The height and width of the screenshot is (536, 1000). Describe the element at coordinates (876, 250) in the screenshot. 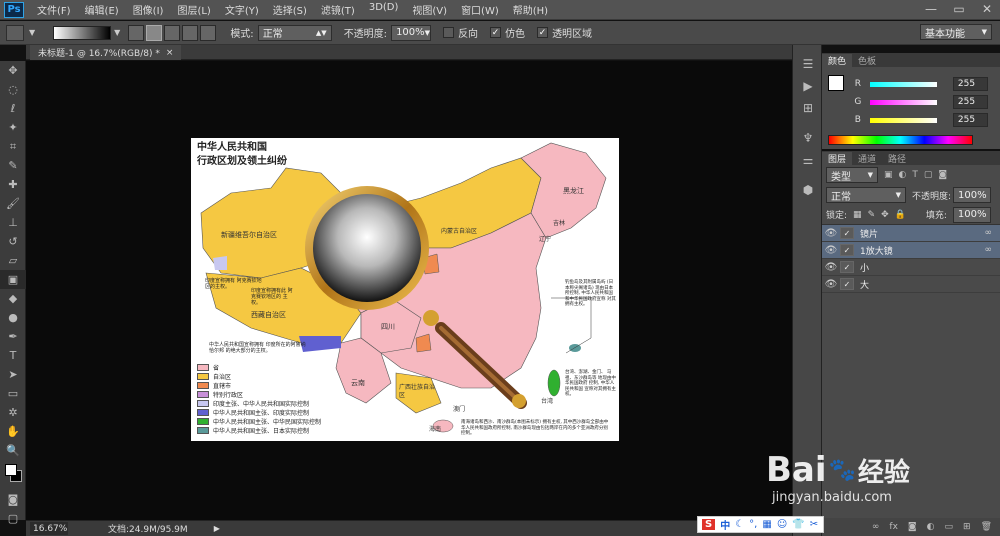

I see `layer-name: 1放大镜` at that location.